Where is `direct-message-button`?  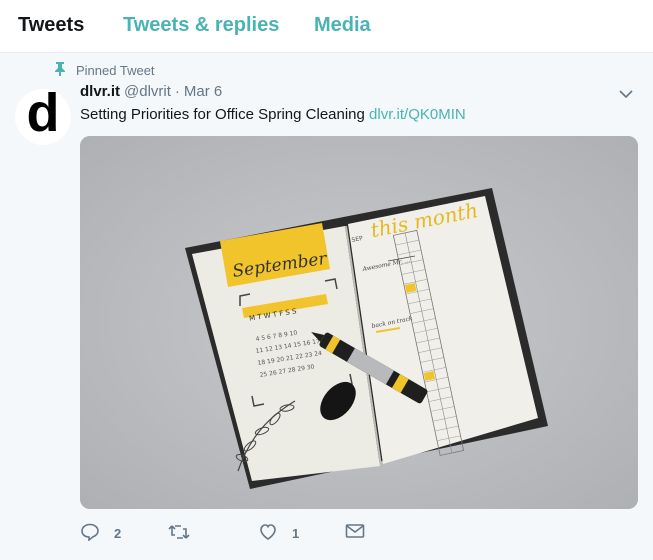
direct-message-button is located at coordinates (355, 532).